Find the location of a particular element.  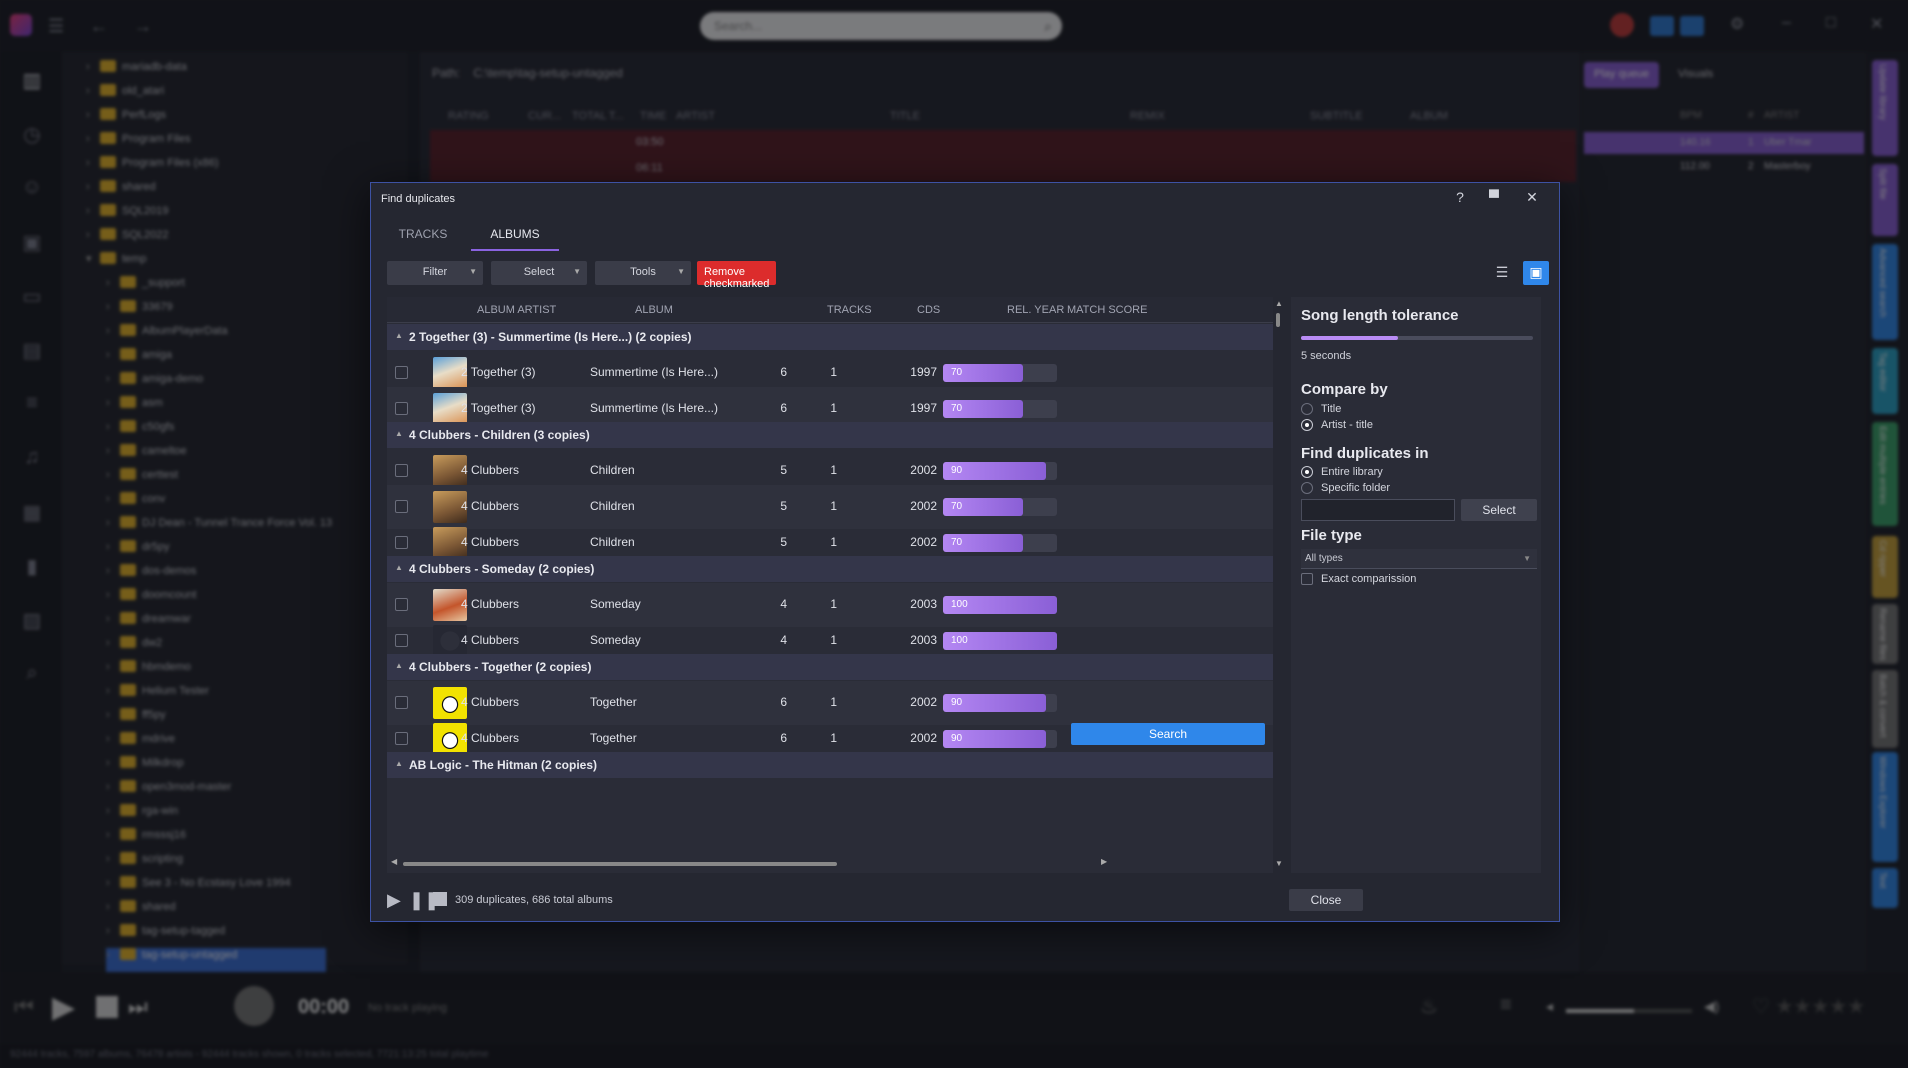

match-score-label: 100 is located at coordinates (959, 640).